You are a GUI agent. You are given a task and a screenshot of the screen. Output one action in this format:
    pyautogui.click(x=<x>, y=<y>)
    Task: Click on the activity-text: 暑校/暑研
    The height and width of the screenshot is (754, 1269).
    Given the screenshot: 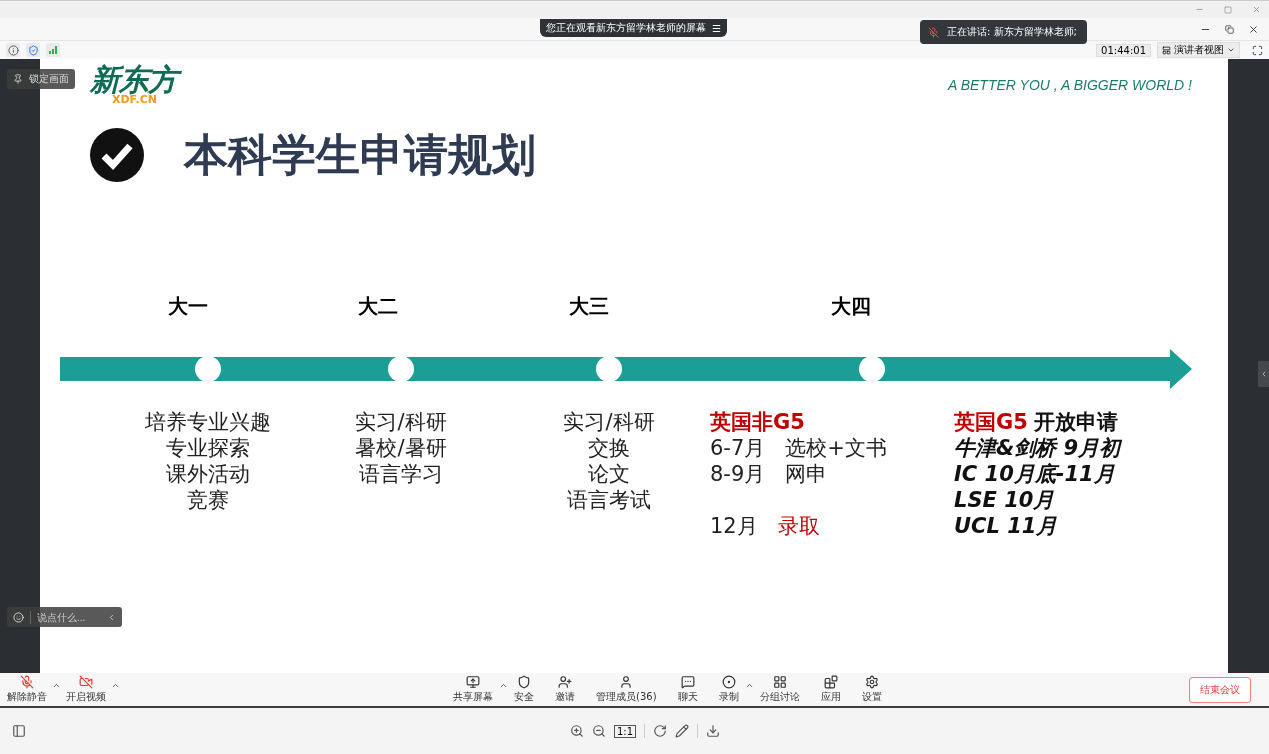 What is the action you would take?
    pyautogui.click(x=401, y=448)
    